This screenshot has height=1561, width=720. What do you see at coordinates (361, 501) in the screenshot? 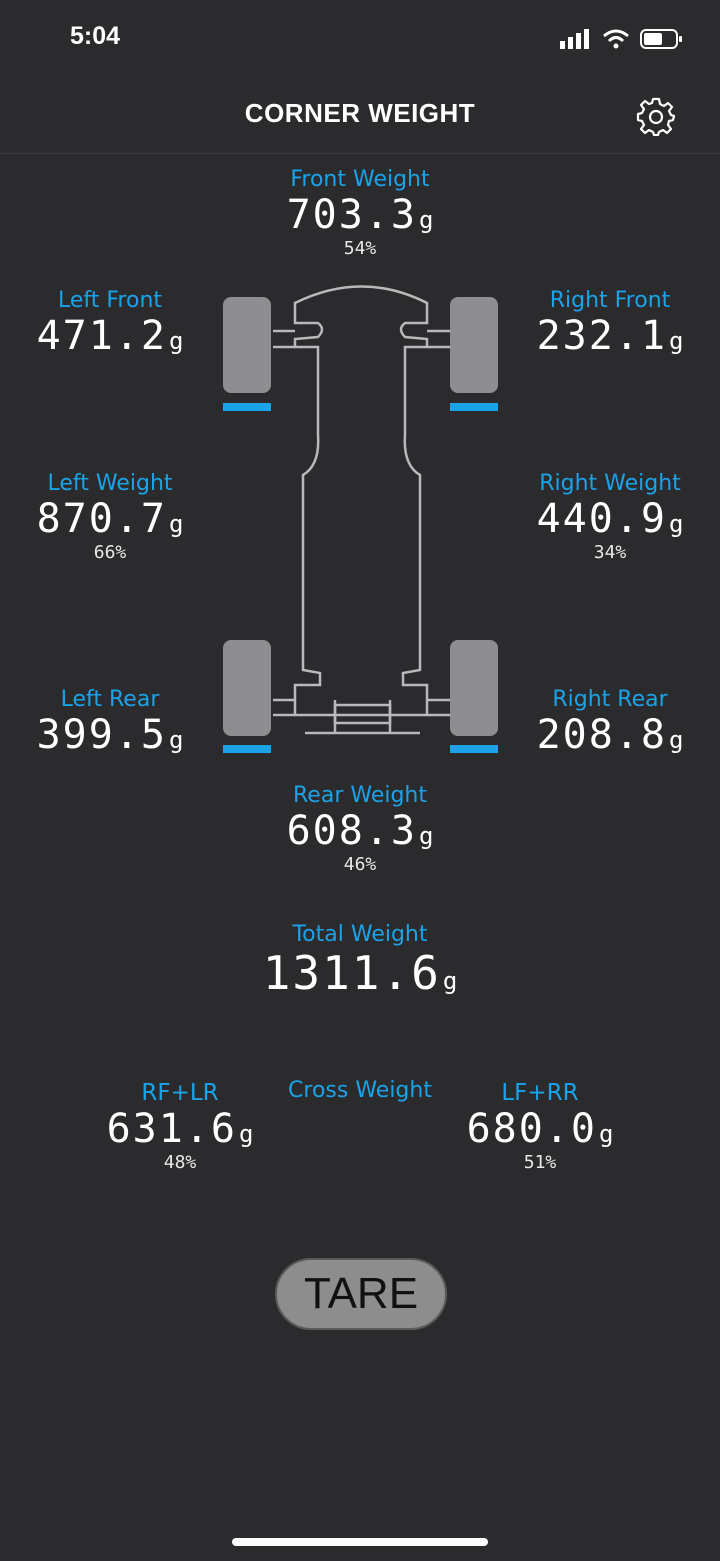
I see `chassis-outline` at bounding box center [361, 501].